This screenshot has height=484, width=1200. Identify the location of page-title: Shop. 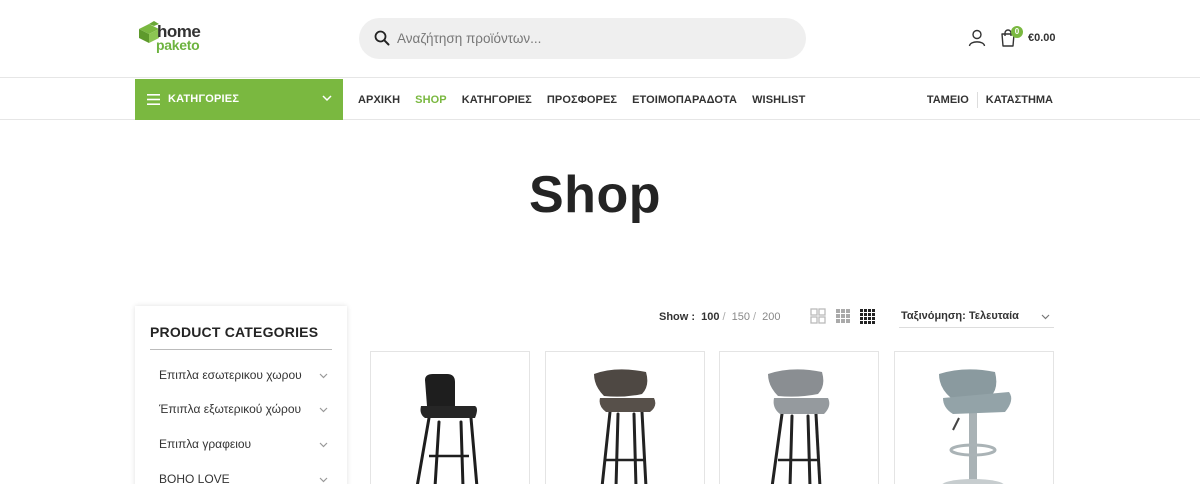
(595, 195).